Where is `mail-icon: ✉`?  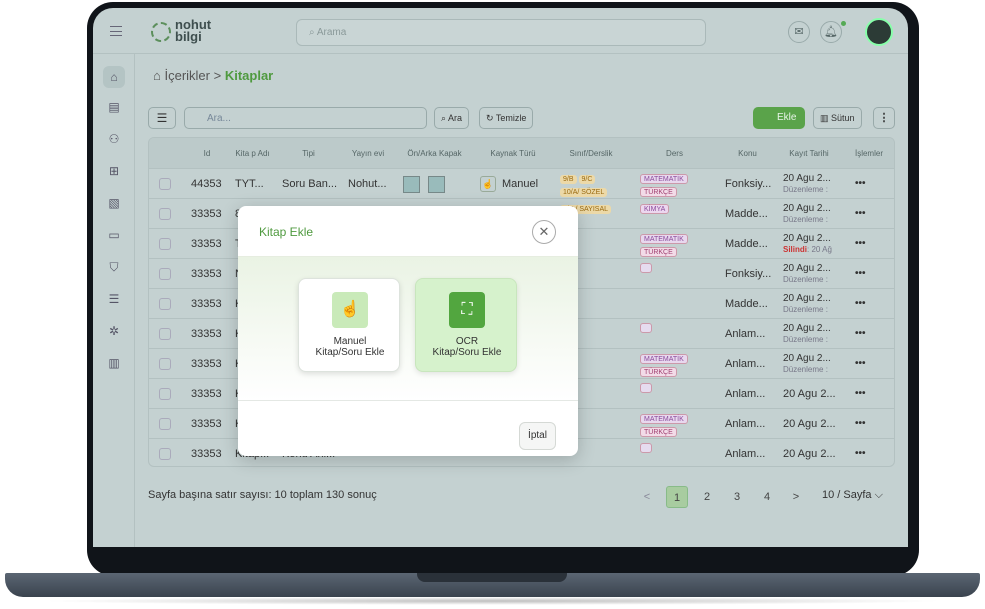 mail-icon: ✉ is located at coordinates (799, 32).